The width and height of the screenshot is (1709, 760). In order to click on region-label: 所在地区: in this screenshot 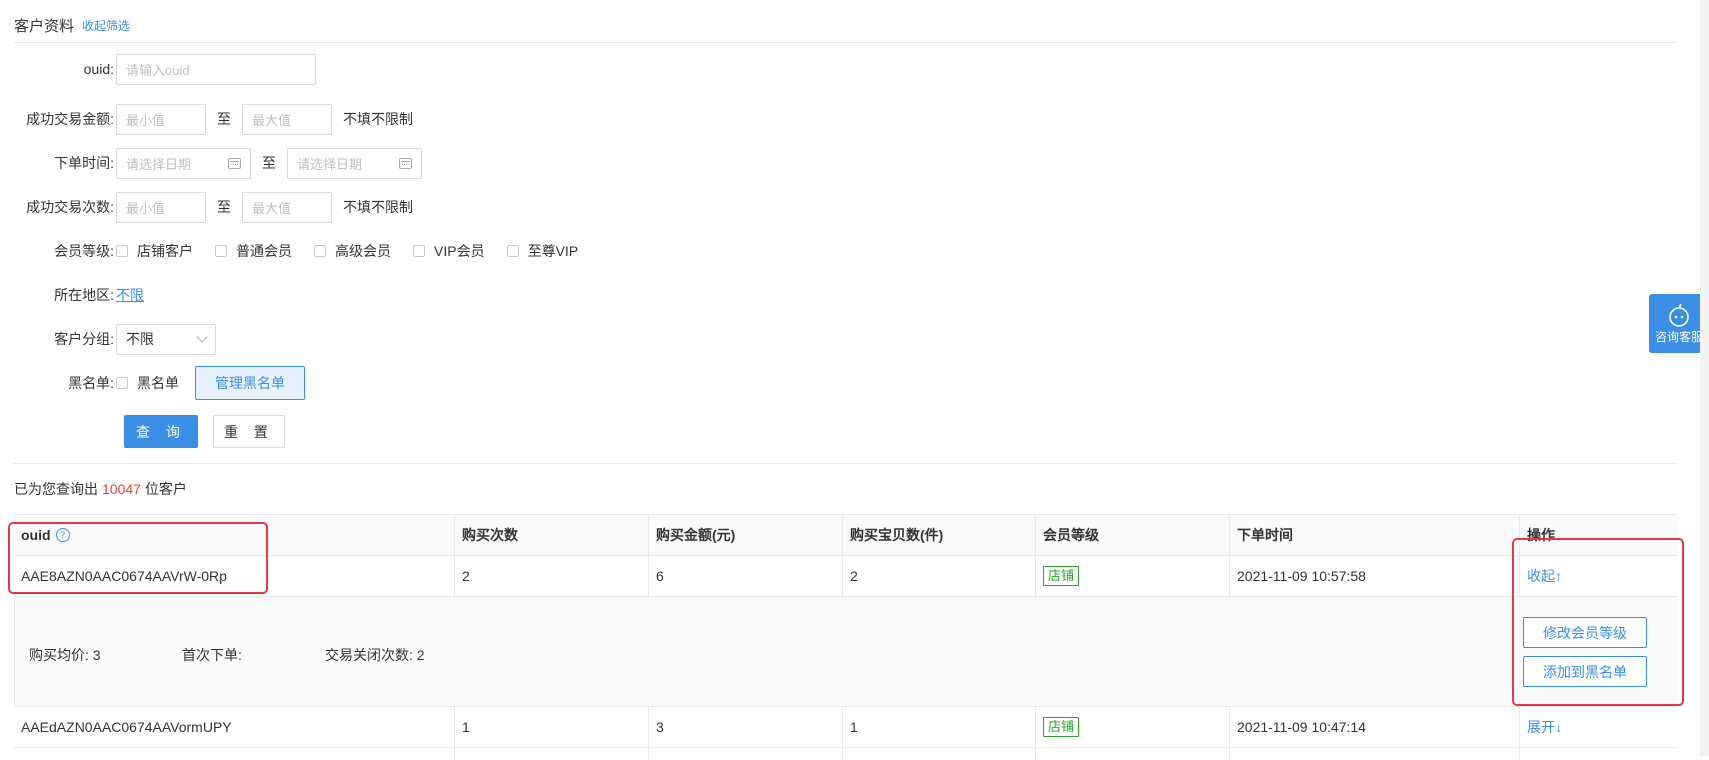, I will do `click(84, 295)`.